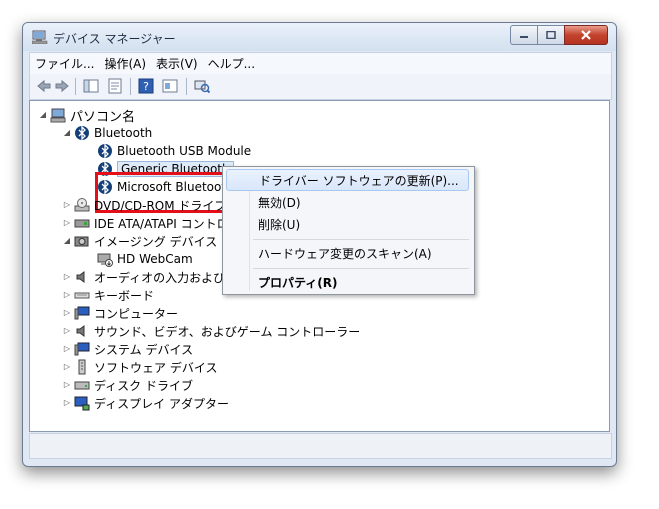 This screenshot has height=509, width=659. I want to click on device-label: ディスク ドライブ, so click(143, 385).